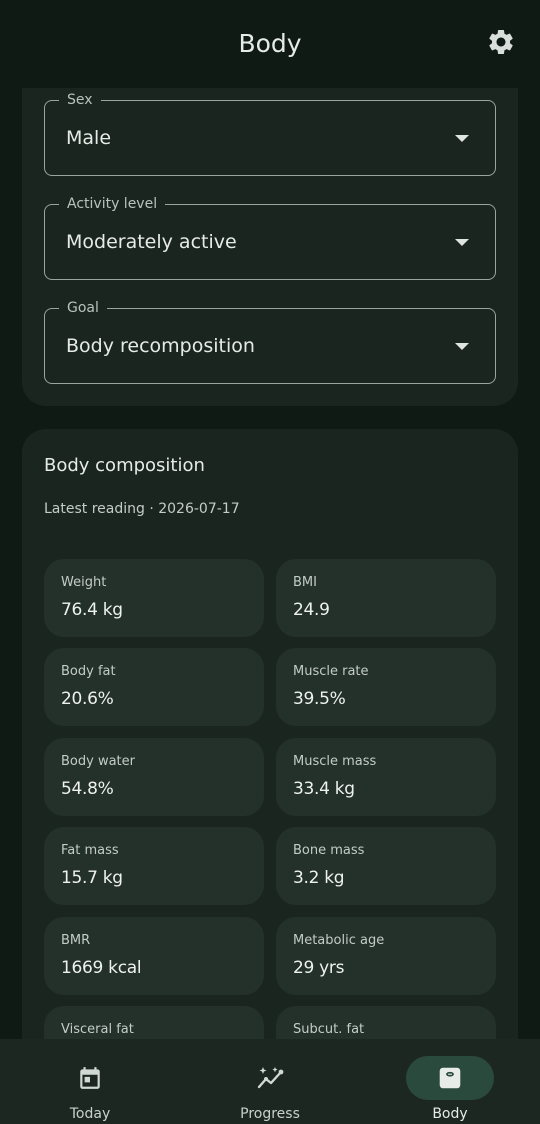 The width and height of the screenshot is (540, 1124). I want to click on activity-level-dropdown: Activity level Moderately active, so click(270, 237).